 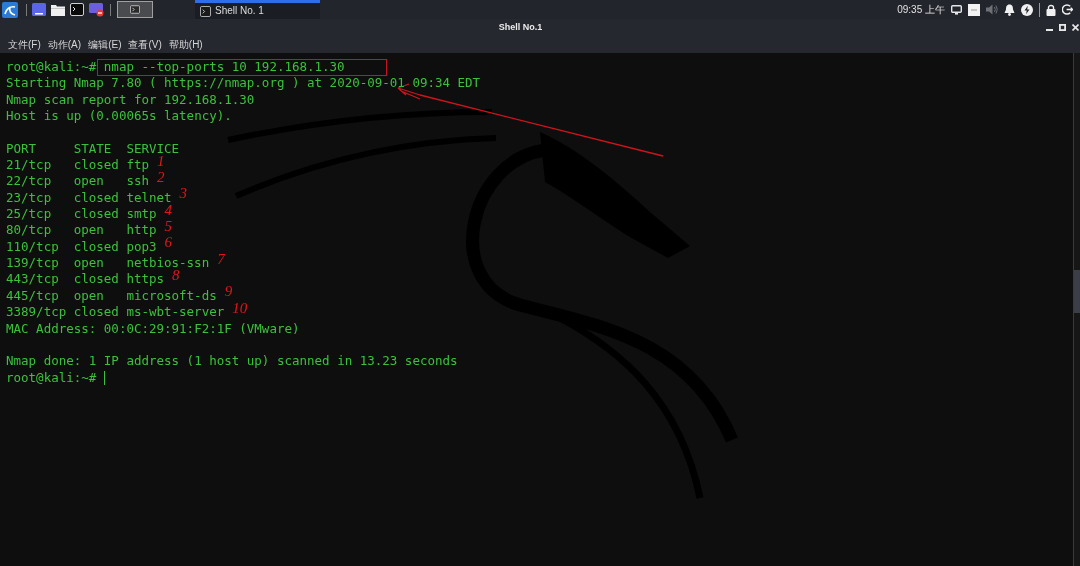 I want to click on scrollbar-thumb, so click(x=1077, y=291).